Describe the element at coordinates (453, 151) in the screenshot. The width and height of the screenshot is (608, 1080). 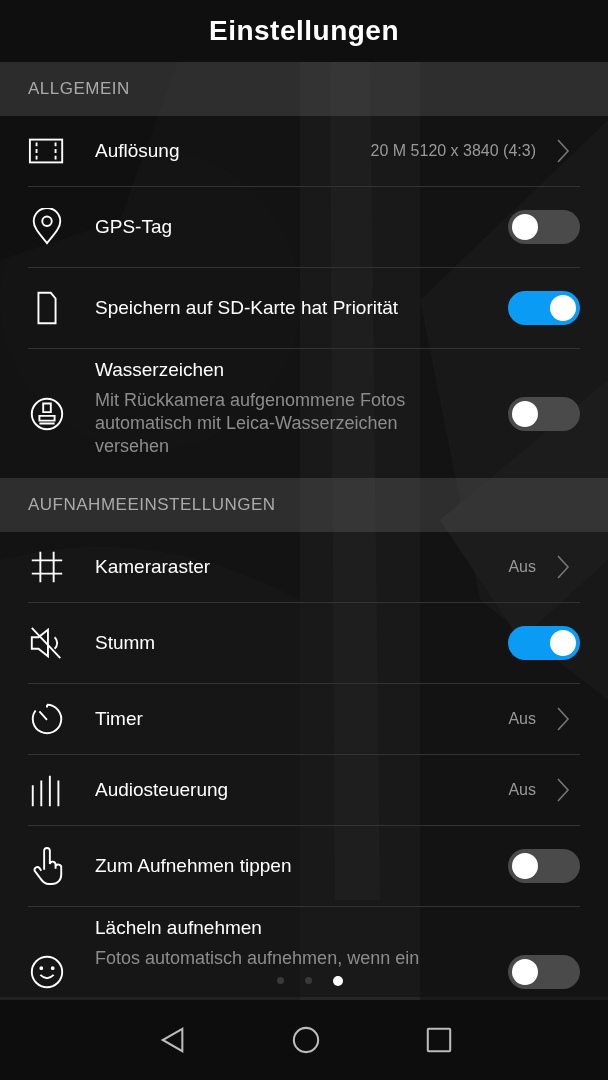
I see `setting-value: 20 M 5120 x 3840 (4:3)` at that location.